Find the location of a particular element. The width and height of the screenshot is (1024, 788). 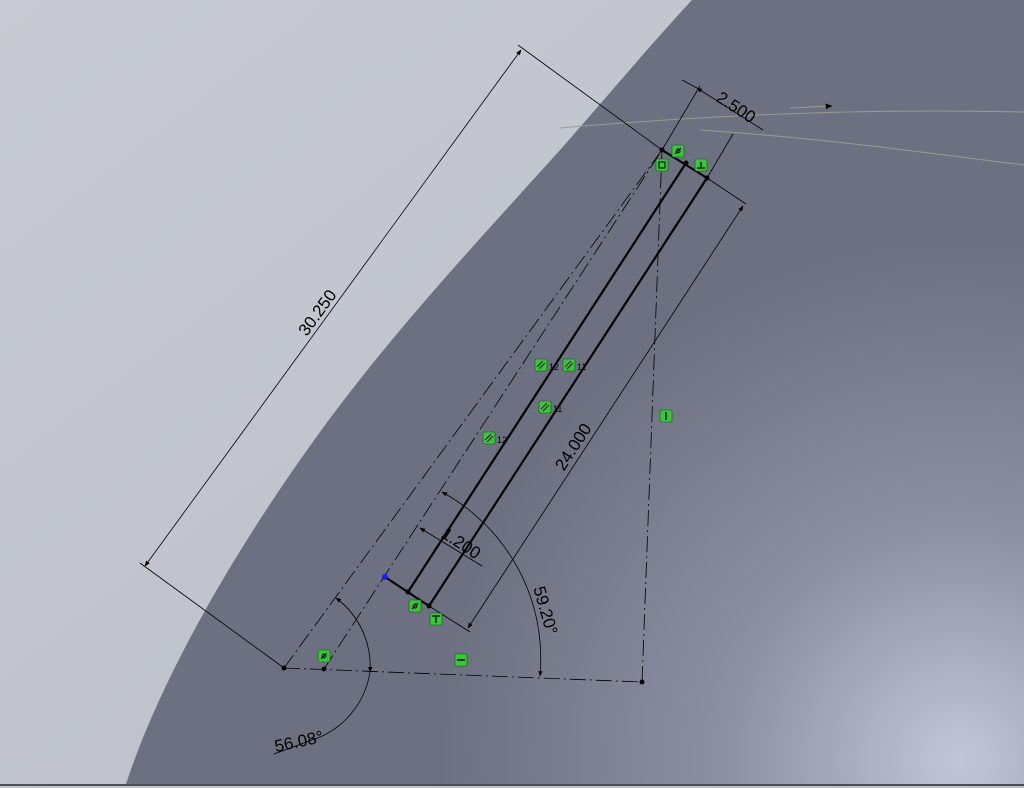

horizontal-icon is located at coordinates (461, 660).